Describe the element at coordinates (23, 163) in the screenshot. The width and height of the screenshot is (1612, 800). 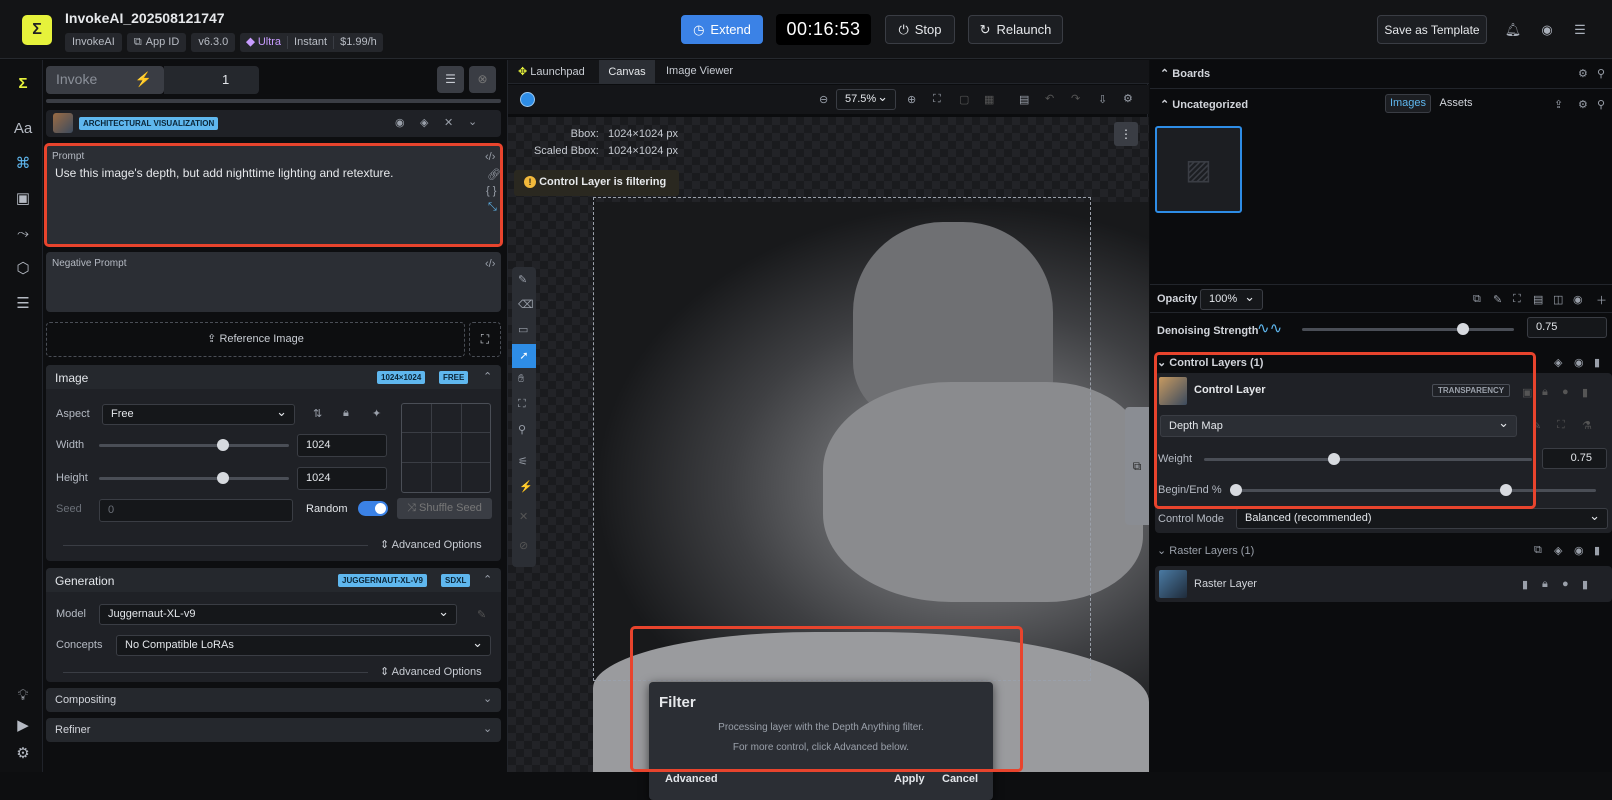
I see `canvas-nodes-icon: ⌘` at that location.